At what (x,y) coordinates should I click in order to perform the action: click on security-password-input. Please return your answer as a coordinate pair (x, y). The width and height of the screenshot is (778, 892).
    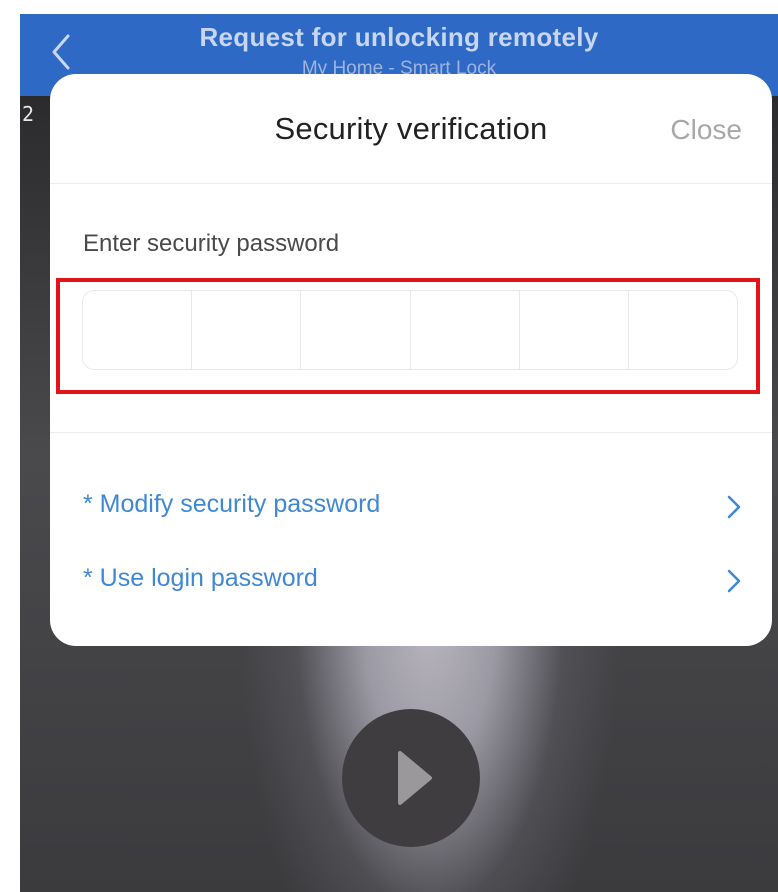
    Looking at the image, I should click on (410, 330).